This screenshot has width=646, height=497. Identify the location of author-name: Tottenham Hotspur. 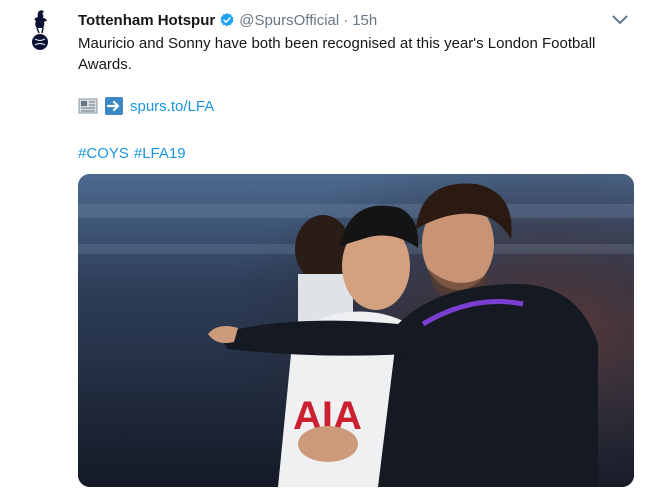
(146, 20).